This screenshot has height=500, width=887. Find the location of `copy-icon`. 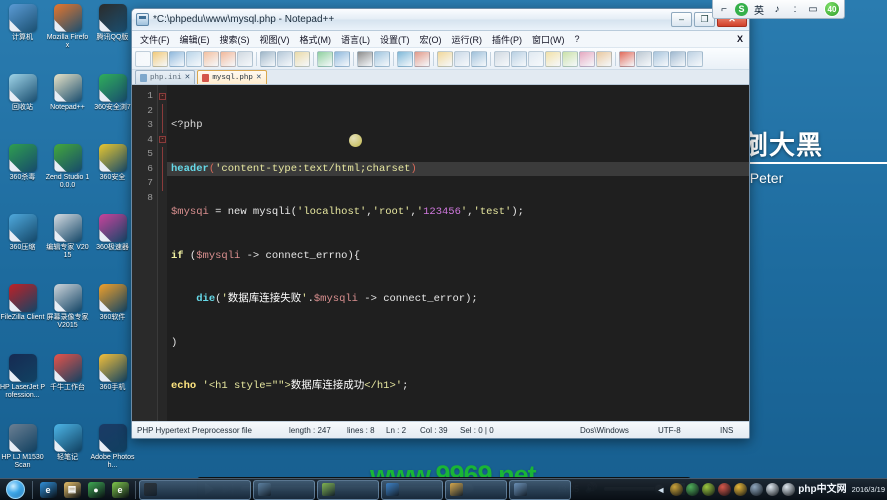

copy-icon is located at coordinates (285, 58).